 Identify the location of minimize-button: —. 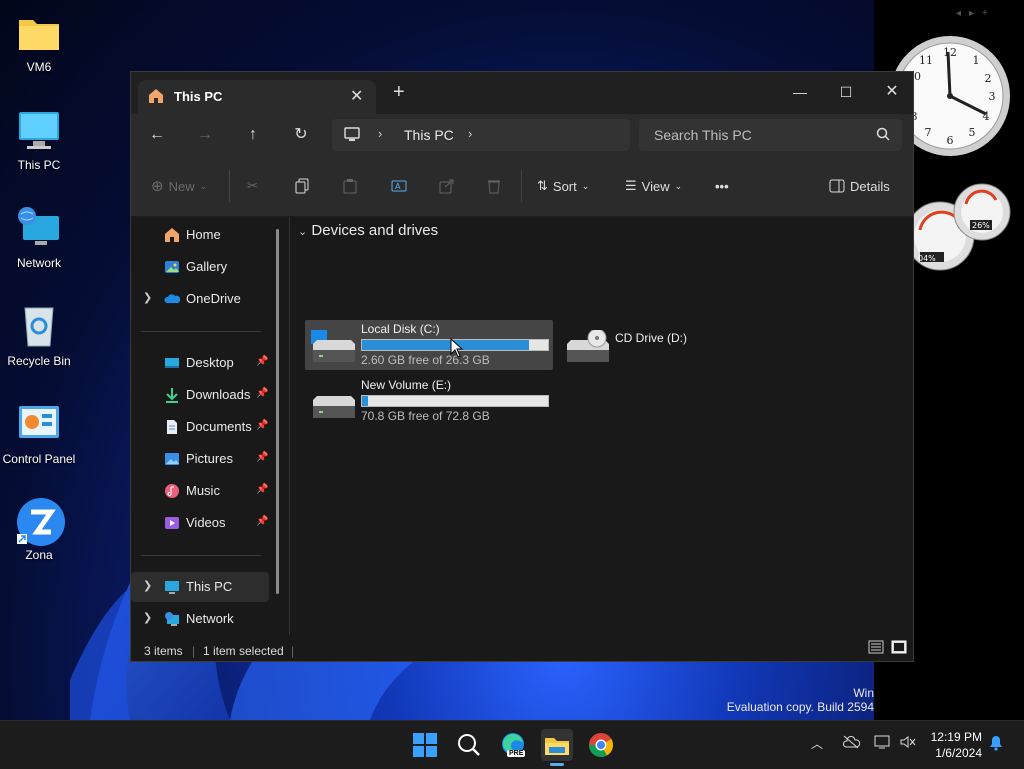
(800, 92).